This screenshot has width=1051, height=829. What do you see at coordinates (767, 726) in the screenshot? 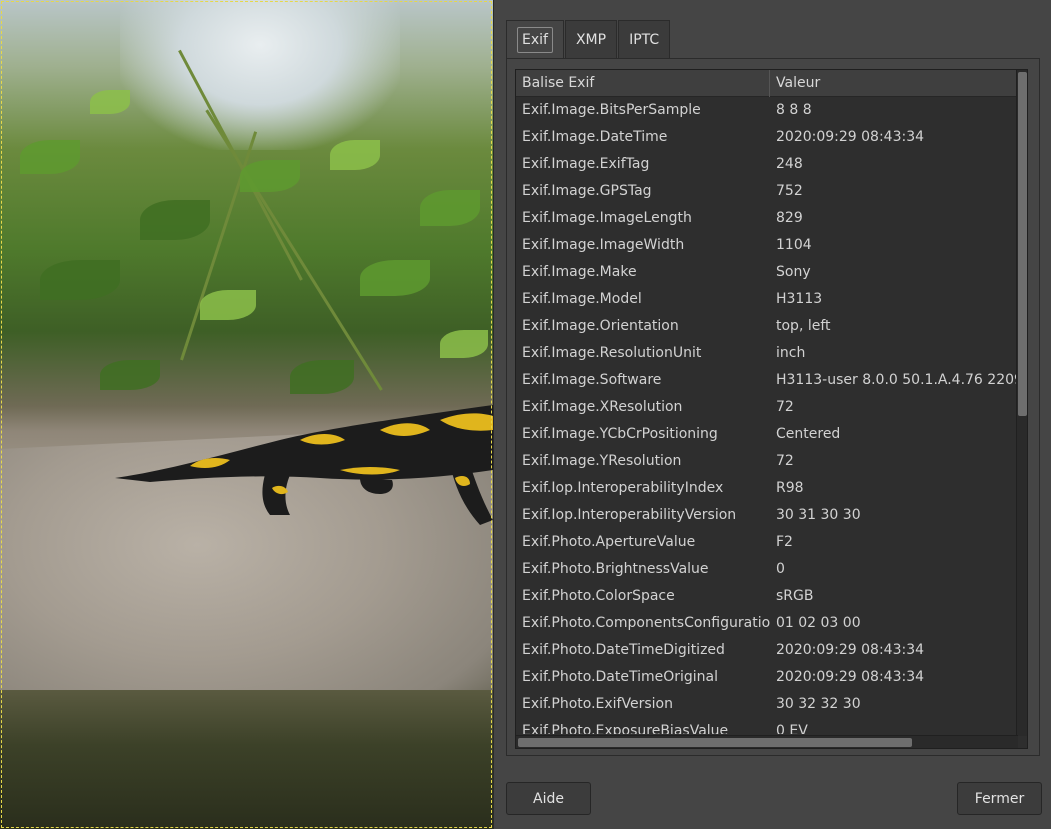
I see `table-row: Exif.Photo.ExposureBiasValue 0 EV` at bounding box center [767, 726].